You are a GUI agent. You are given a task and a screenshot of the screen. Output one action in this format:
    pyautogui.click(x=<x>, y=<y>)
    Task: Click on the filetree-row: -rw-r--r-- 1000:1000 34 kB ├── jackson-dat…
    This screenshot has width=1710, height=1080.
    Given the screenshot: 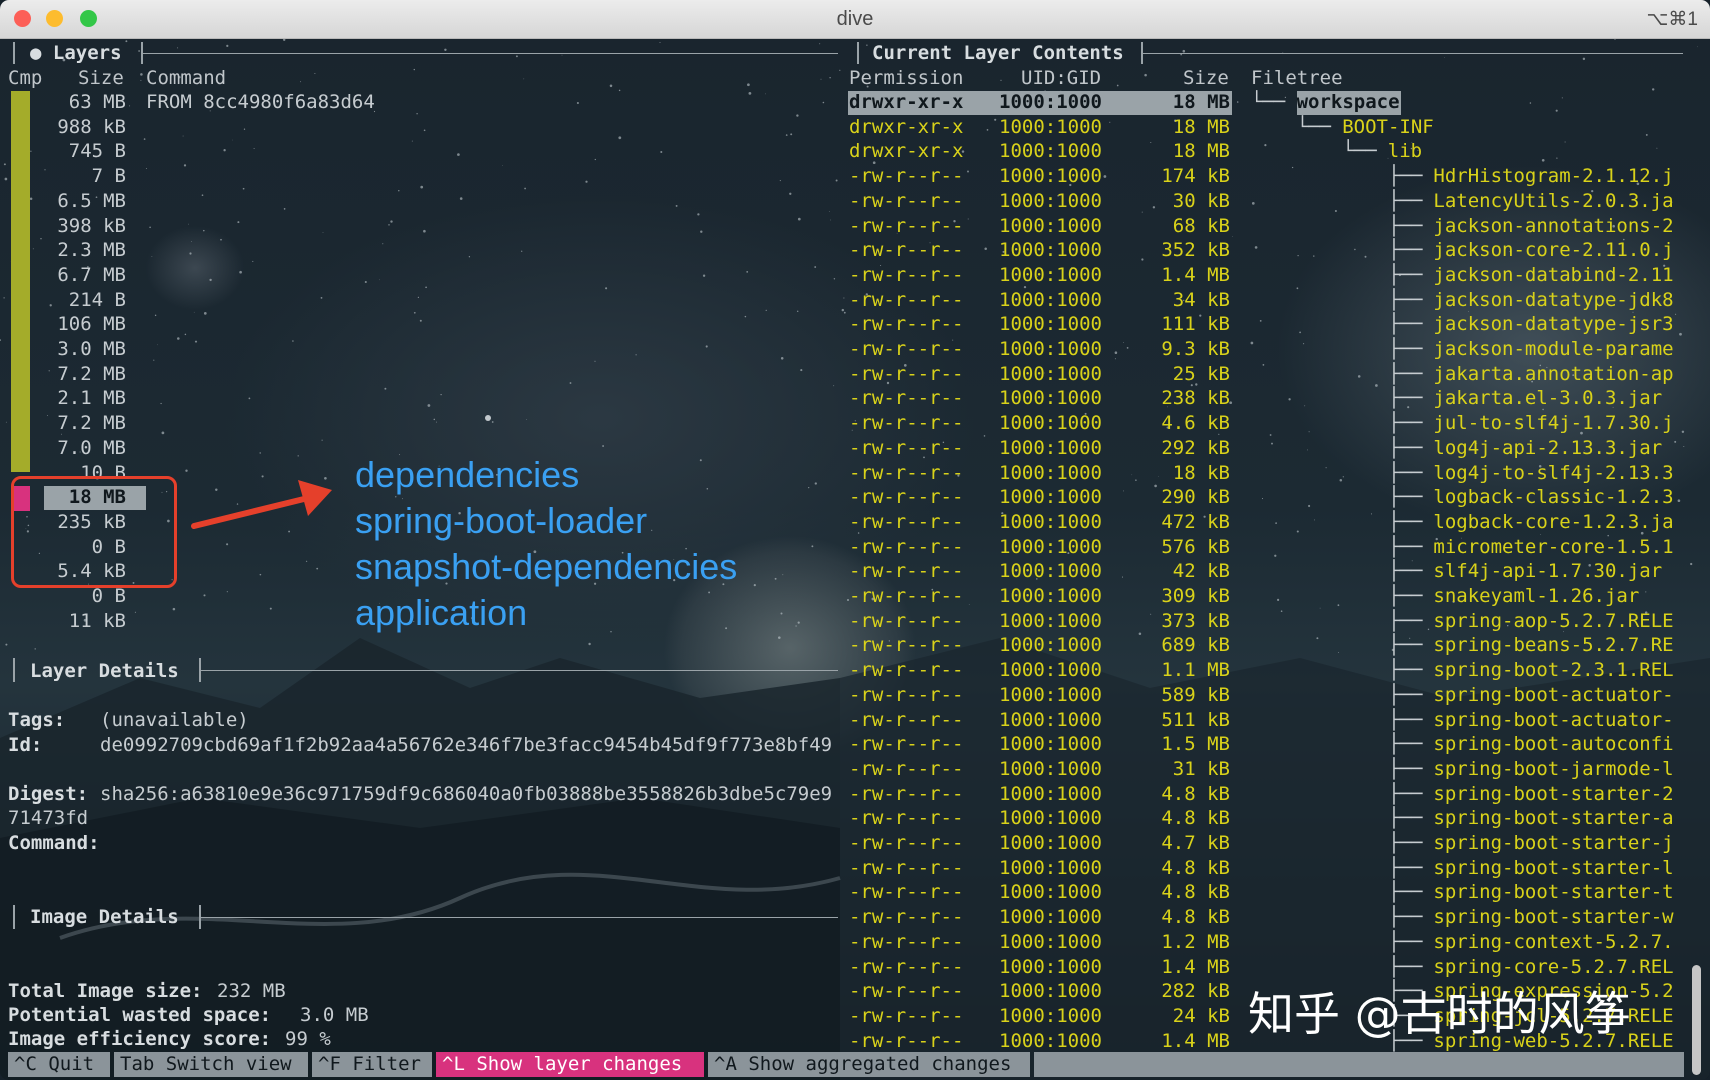 What is the action you would take?
    pyautogui.click(x=1261, y=300)
    